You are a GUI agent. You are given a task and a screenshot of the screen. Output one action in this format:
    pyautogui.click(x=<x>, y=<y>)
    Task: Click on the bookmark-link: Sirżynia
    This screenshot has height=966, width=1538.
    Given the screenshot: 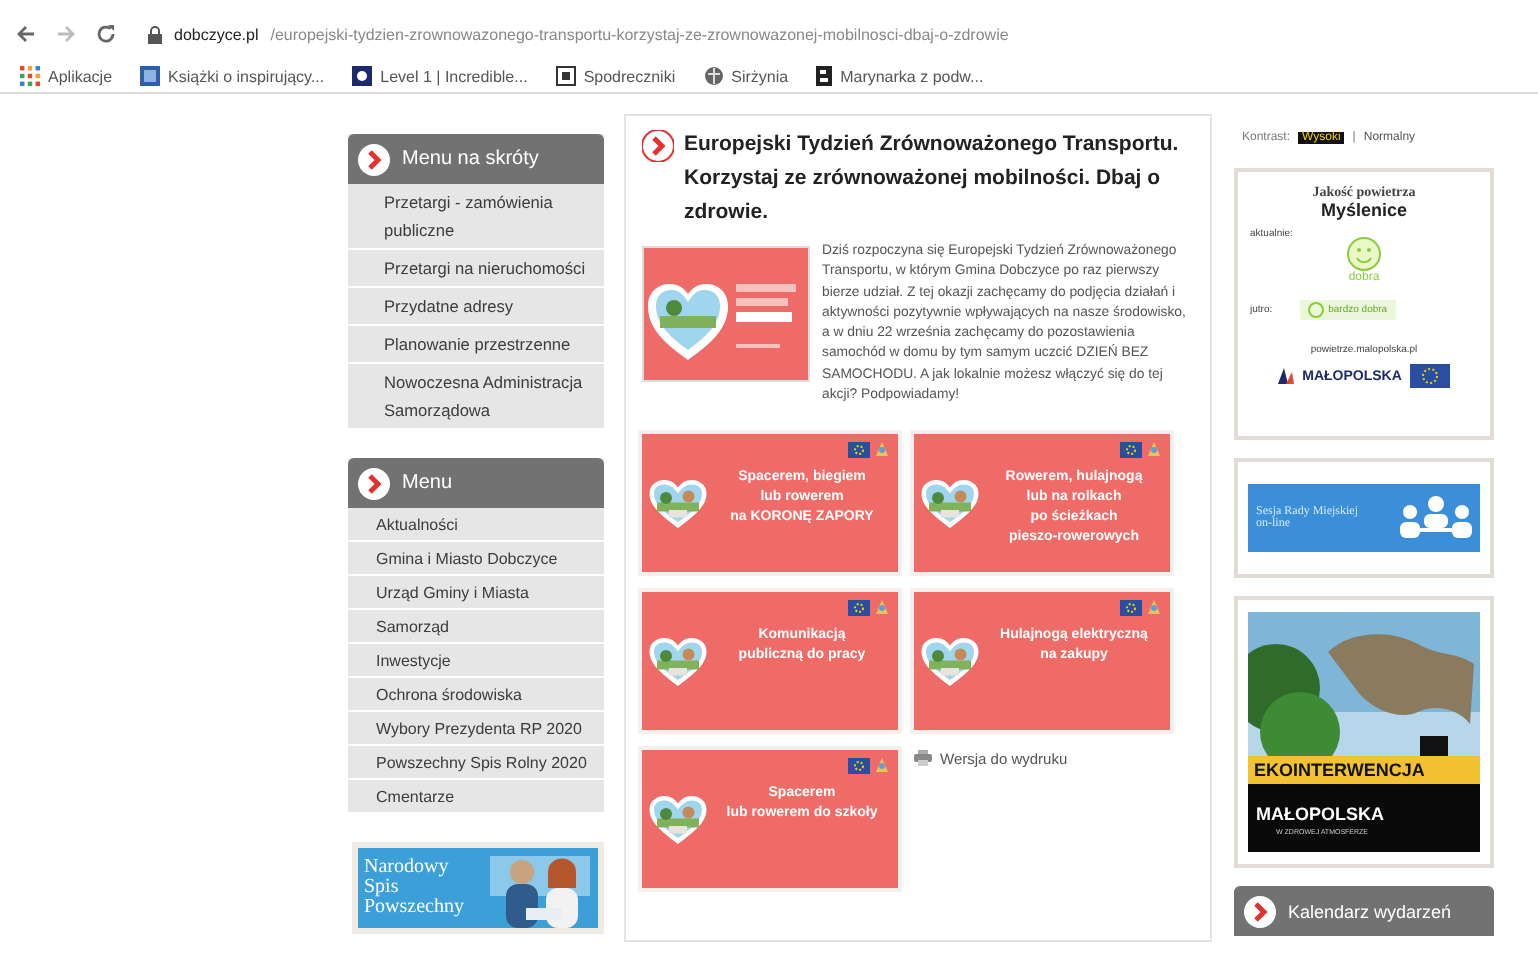 What is the action you would take?
    pyautogui.click(x=746, y=76)
    